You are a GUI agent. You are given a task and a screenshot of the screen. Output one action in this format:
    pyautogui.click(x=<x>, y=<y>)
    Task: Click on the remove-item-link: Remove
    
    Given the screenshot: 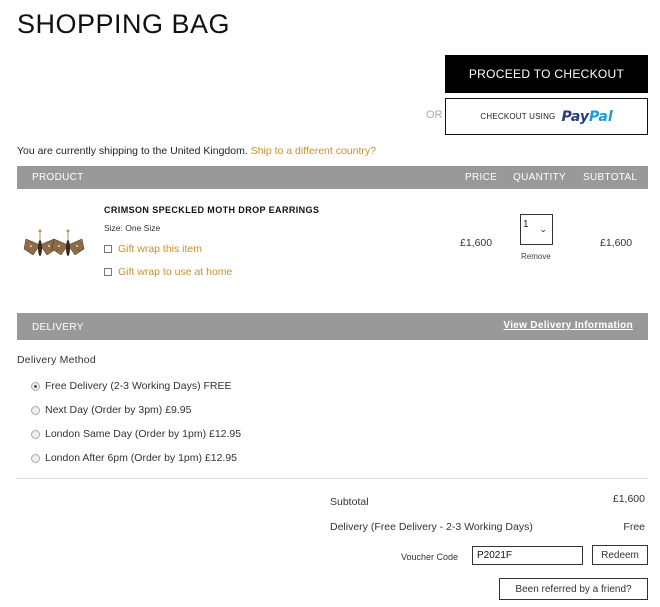 What is the action you would take?
    pyautogui.click(x=536, y=256)
    